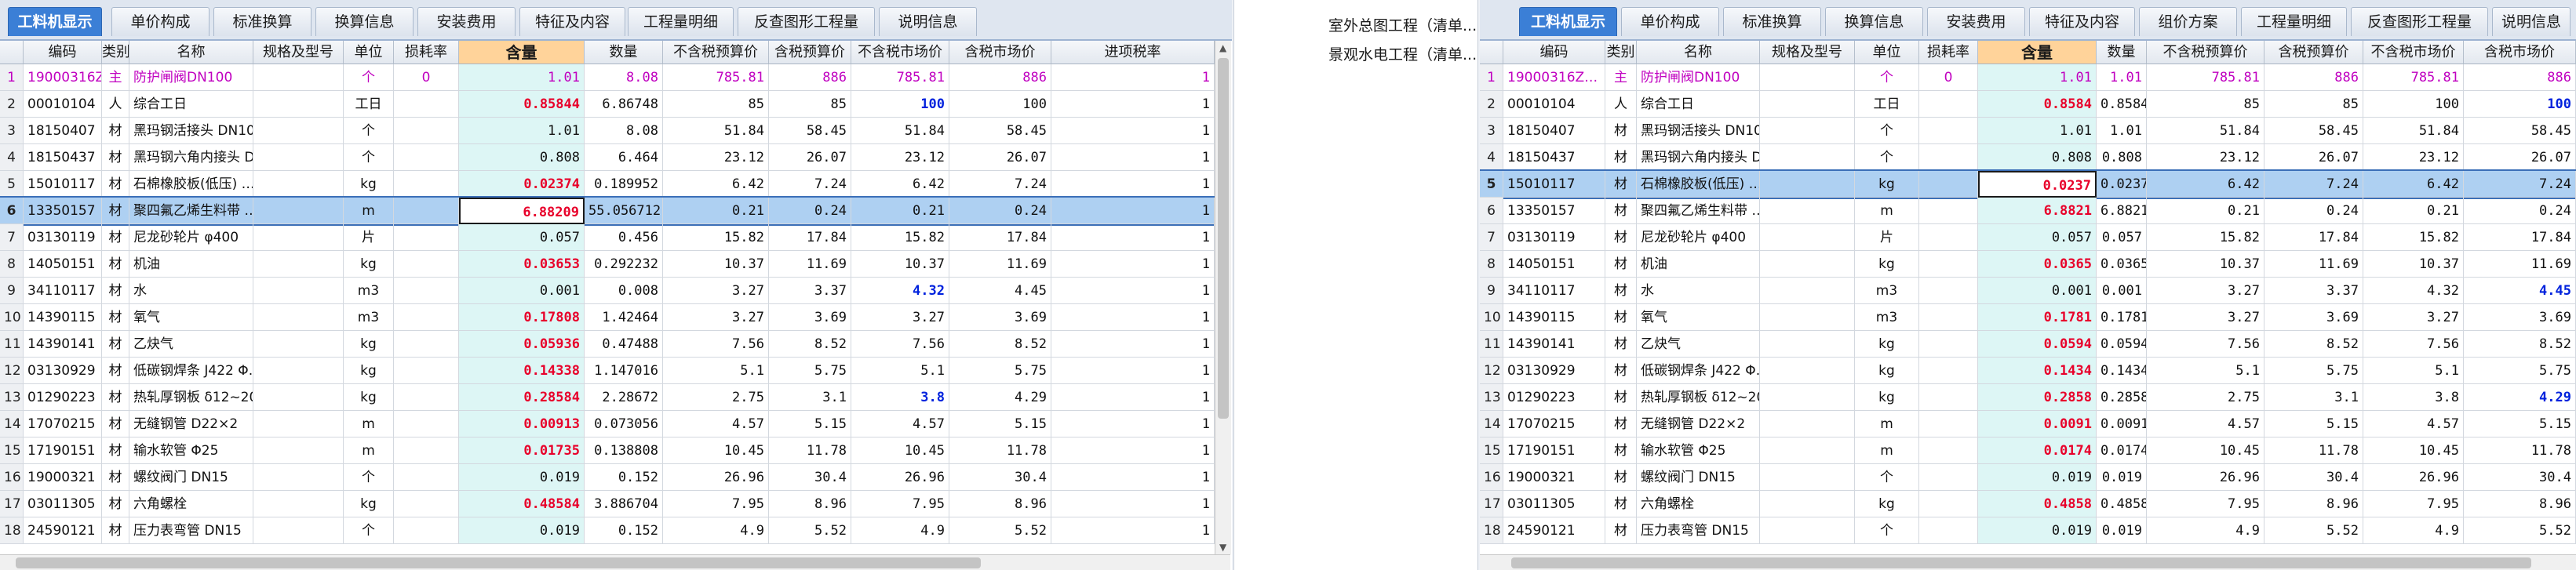 This screenshot has height=570, width=2576. What do you see at coordinates (2313, 52) in the screenshot?
I see `right-col-header-10: 含税预算价` at bounding box center [2313, 52].